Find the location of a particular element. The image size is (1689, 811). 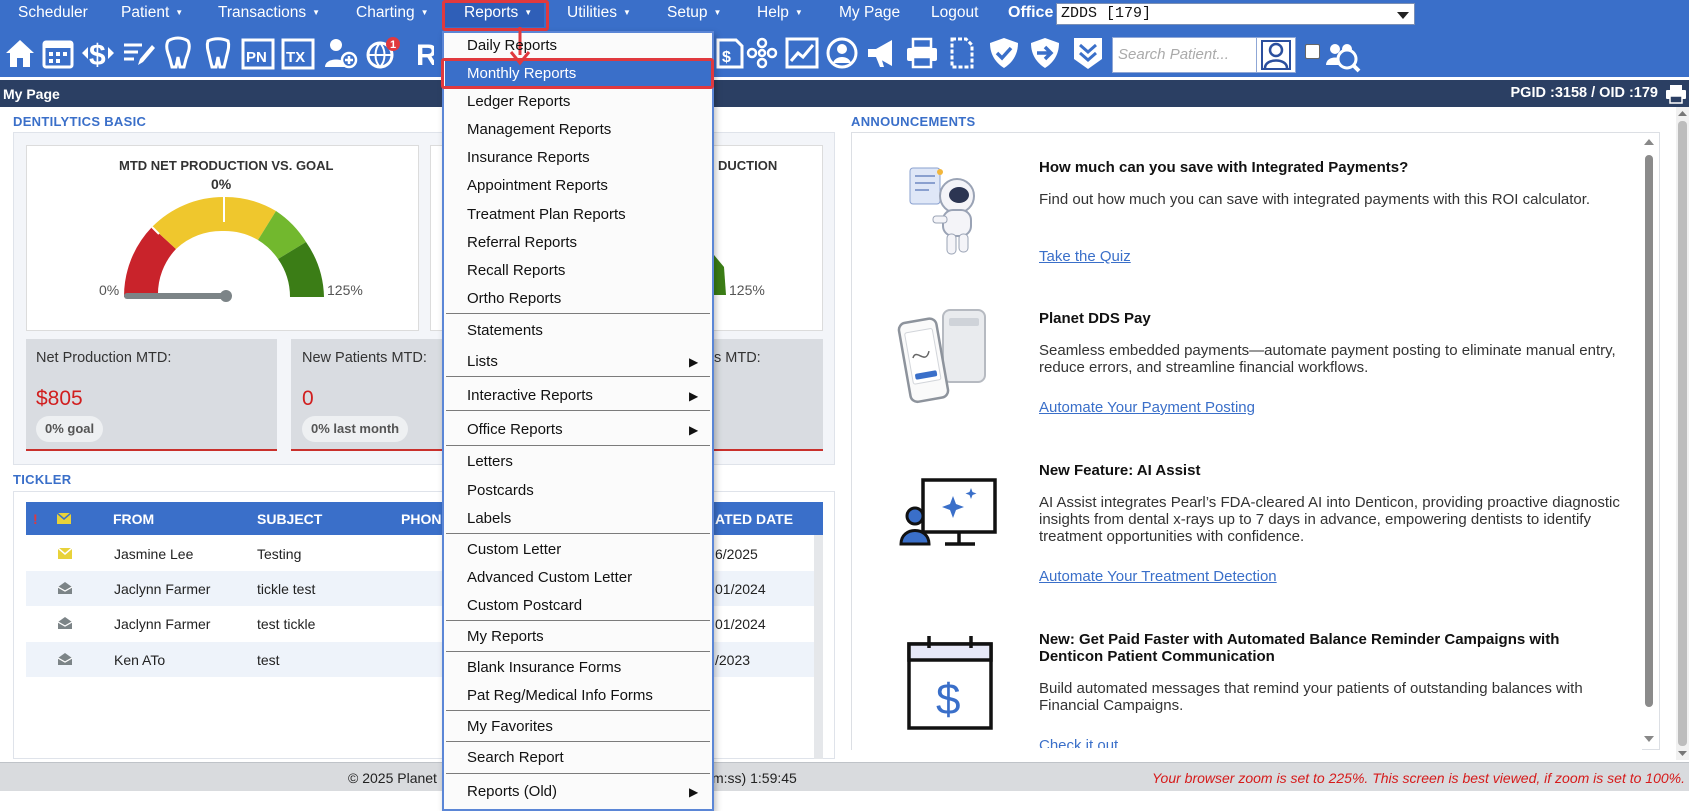

menu-label: Logout is located at coordinates (955, 12).